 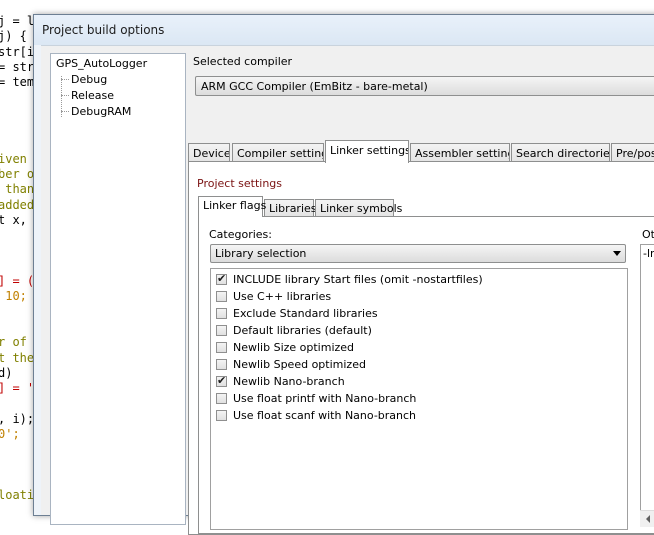 What do you see at coordinates (290, 208) in the screenshot?
I see `subtab-libraries: Libraries` at bounding box center [290, 208].